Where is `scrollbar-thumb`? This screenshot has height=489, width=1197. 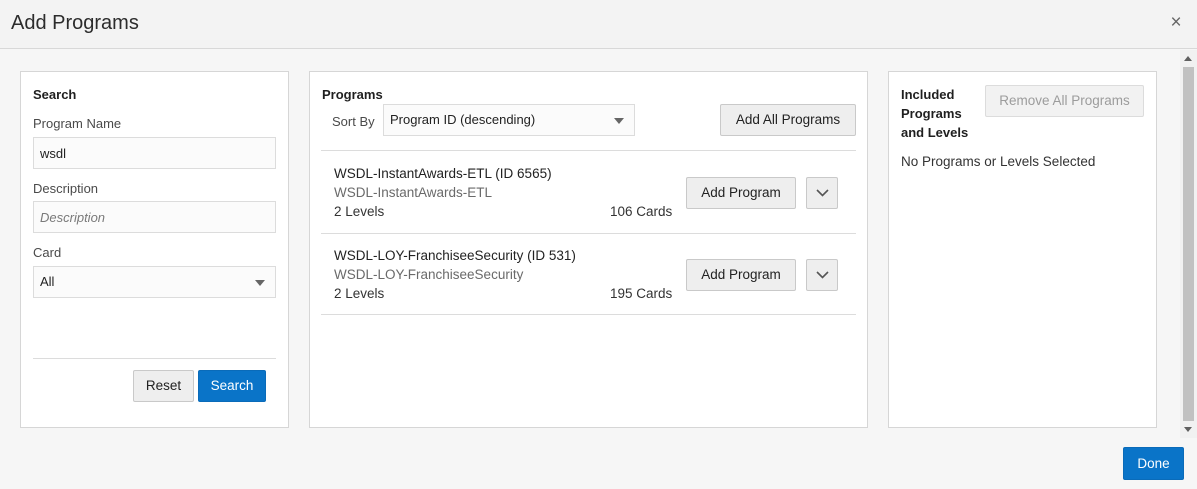 scrollbar-thumb is located at coordinates (1188, 244).